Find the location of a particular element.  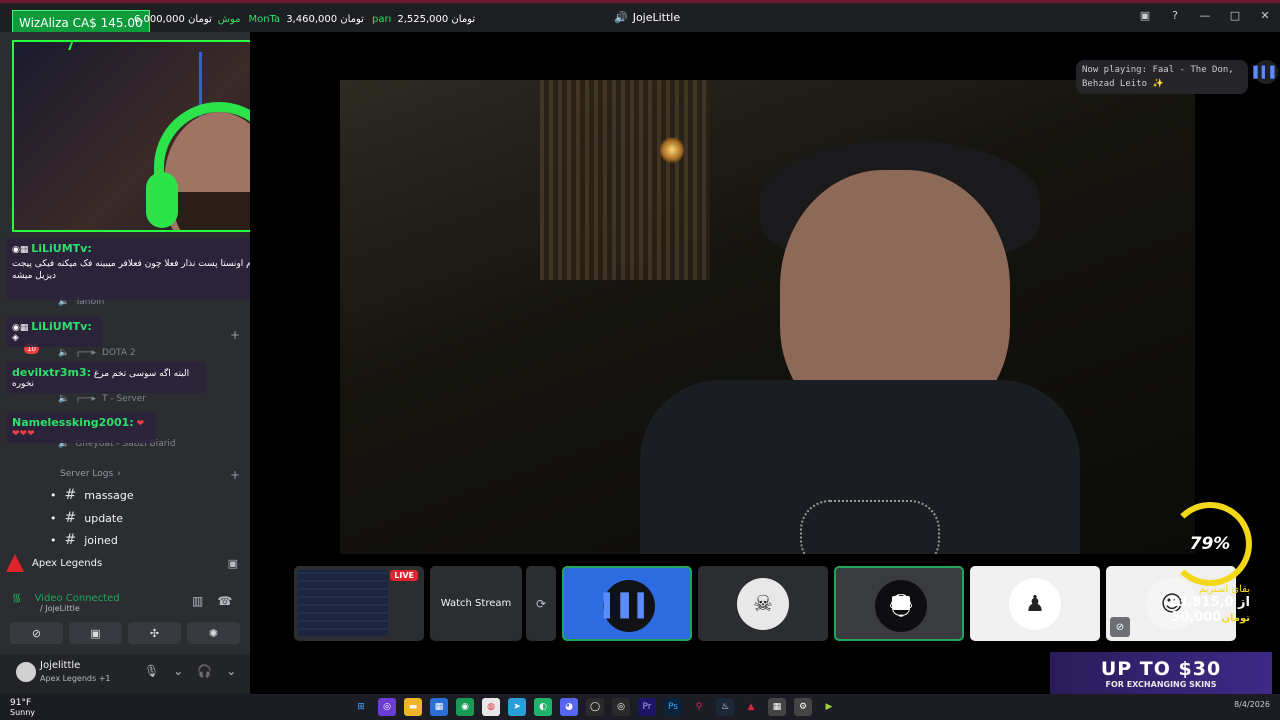

category-server-logs: Server Logs › is located at coordinates (90, 474).